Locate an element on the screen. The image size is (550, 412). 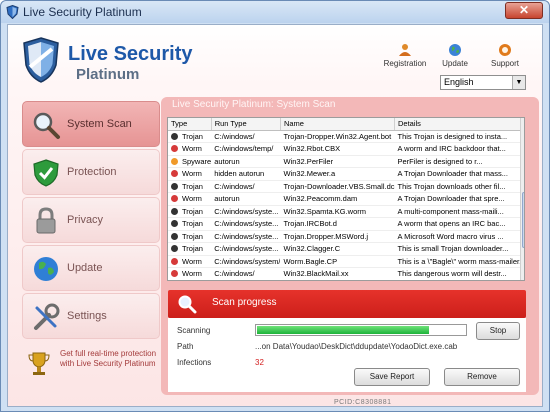
cell-name-text: Win32.PerFiler is located at coordinates (308, 161).